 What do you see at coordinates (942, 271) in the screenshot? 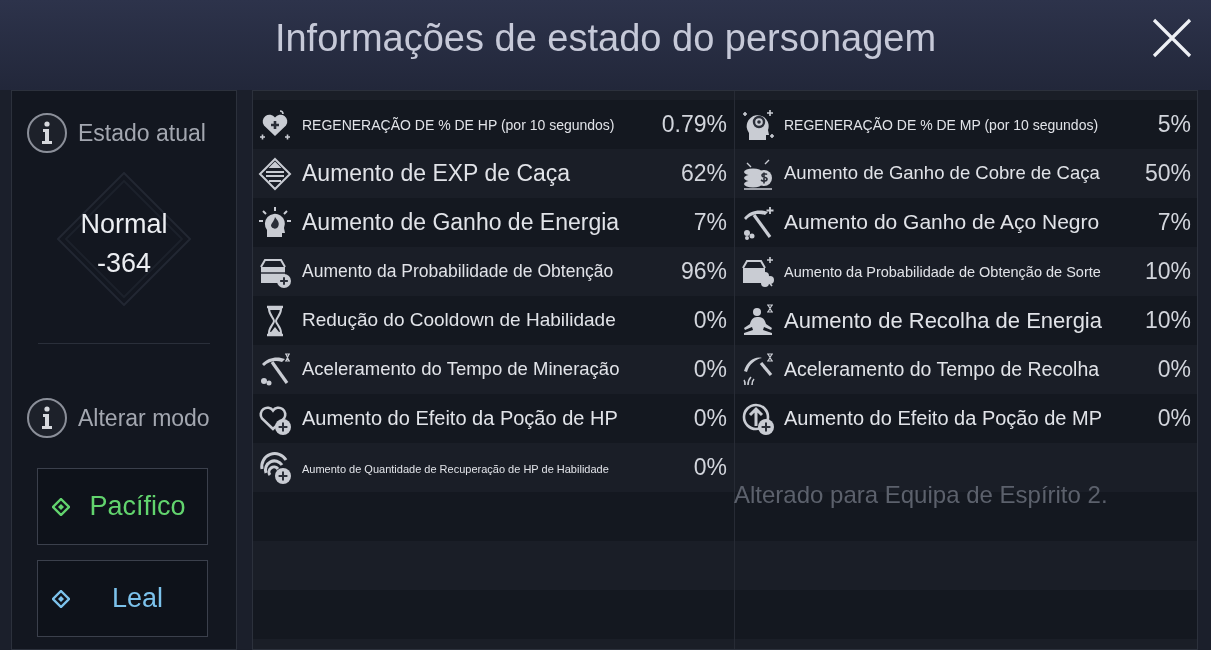
I see `stat-label: Aumento da Probabilidade de Obtenção de Sorte` at bounding box center [942, 271].